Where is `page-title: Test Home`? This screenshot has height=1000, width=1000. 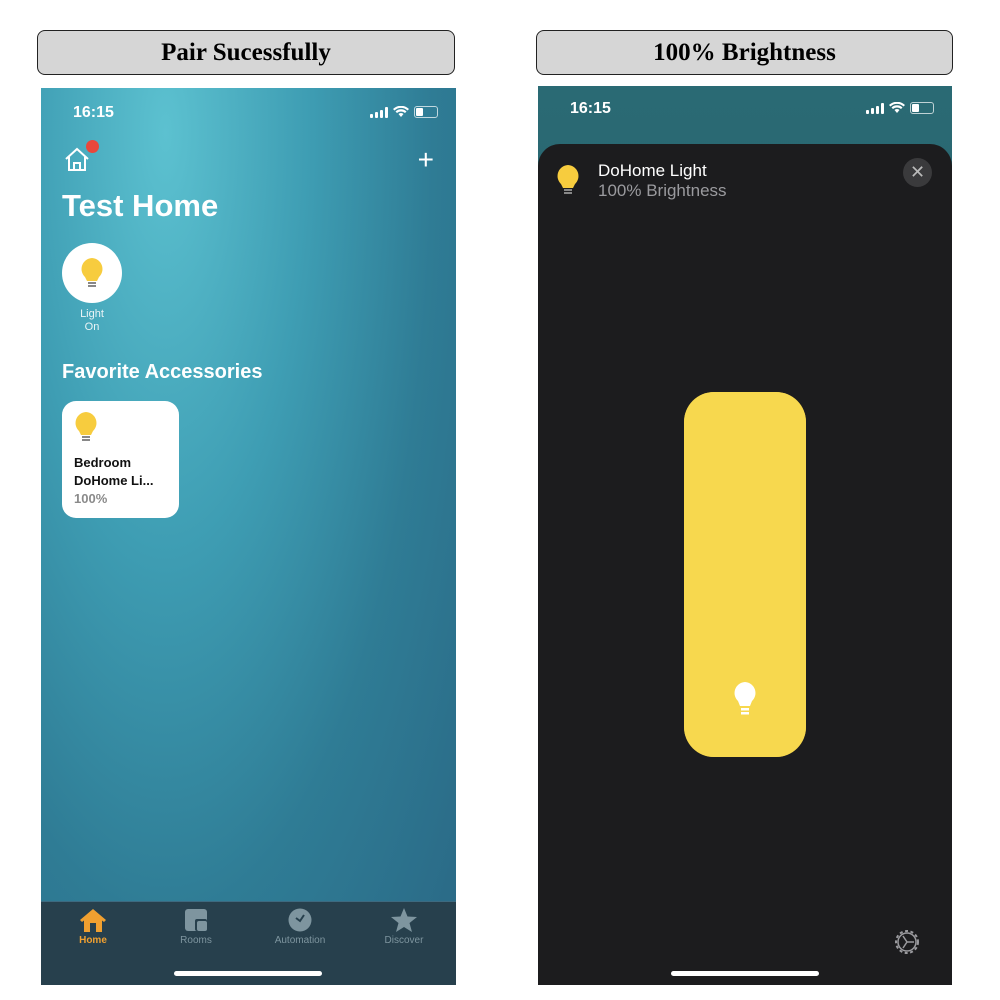
page-title: Test Home is located at coordinates (140, 205).